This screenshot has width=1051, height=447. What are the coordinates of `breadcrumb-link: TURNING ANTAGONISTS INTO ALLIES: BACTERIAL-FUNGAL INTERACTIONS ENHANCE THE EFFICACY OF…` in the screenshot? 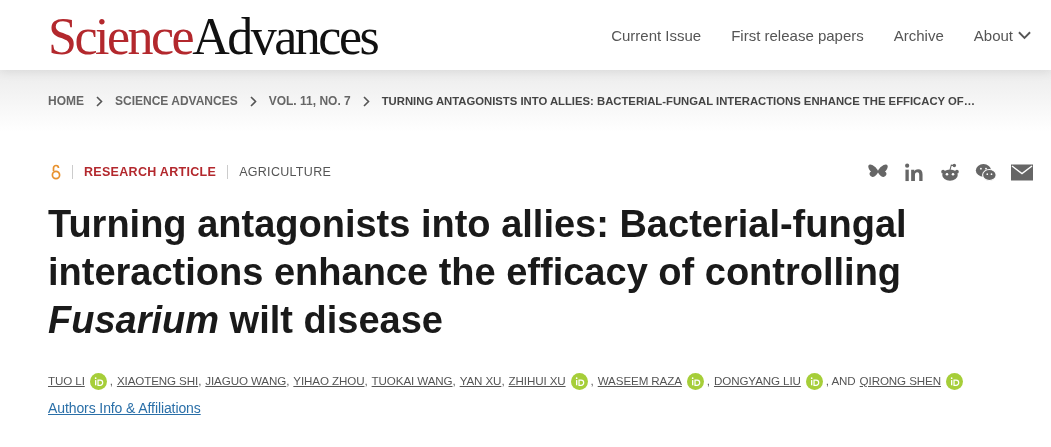 It's located at (678, 101).